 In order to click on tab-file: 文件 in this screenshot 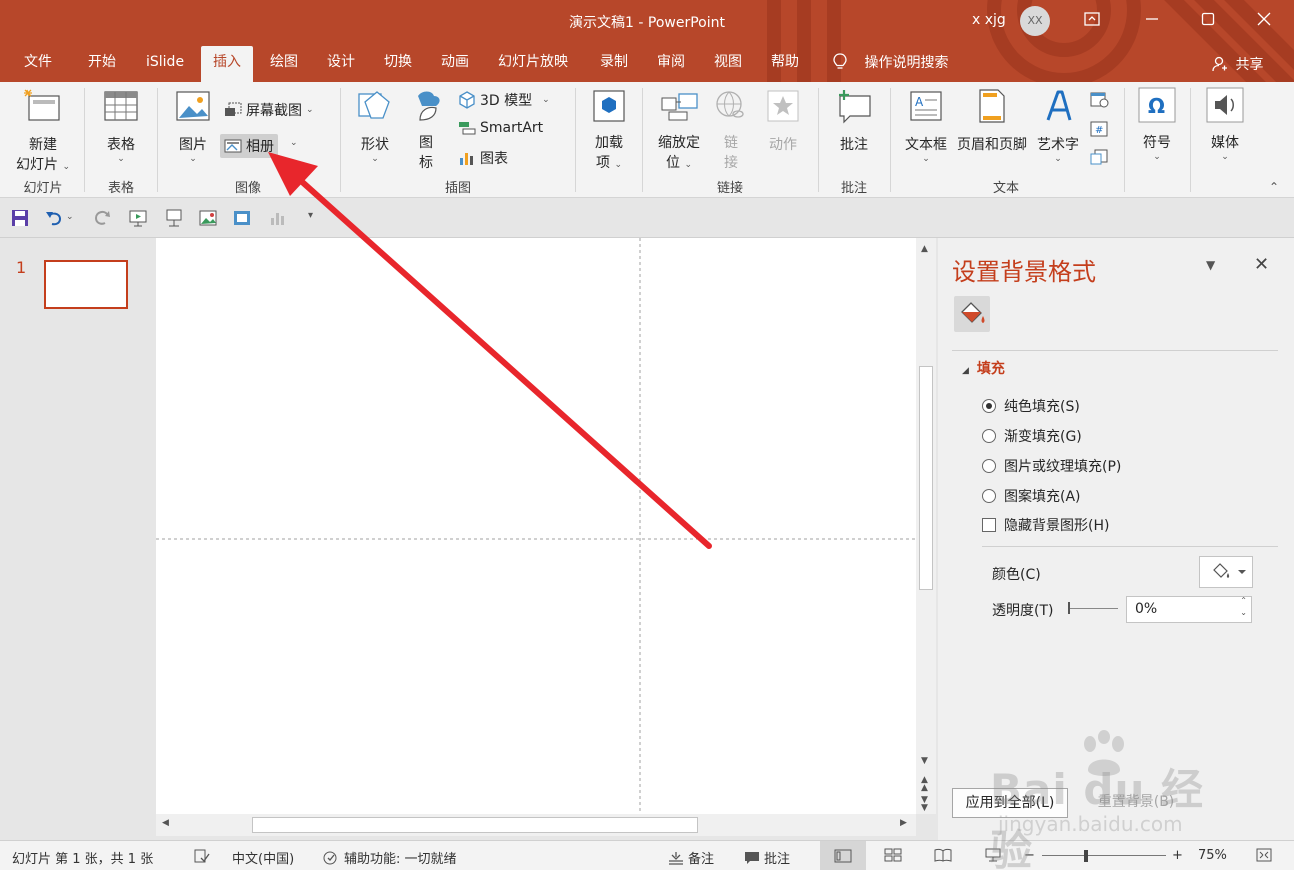, I will do `click(38, 64)`.